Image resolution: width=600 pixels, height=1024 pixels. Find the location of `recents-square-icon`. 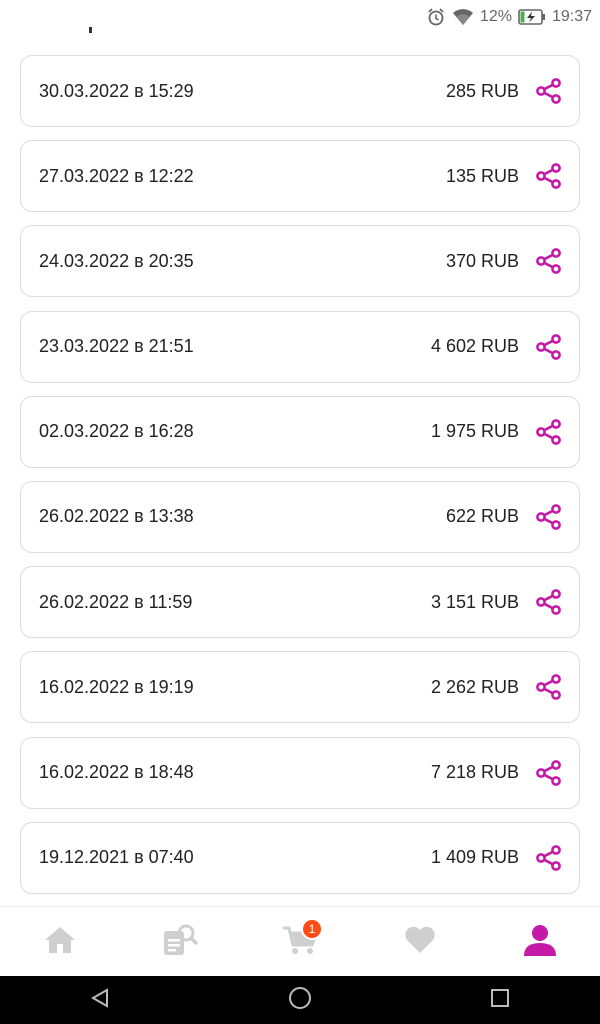

recents-square-icon is located at coordinates (500, 1000).